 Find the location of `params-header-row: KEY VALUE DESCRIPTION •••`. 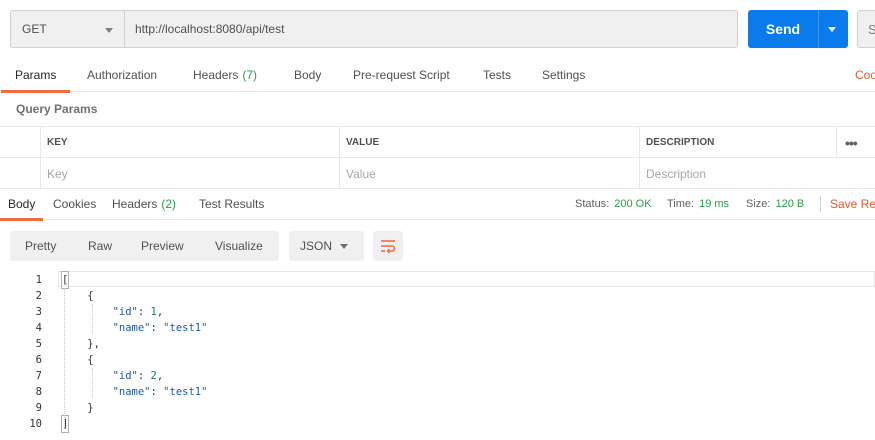

params-header-row: KEY VALUE DESCRIPTION ••• is located at coordinates (437, 142).